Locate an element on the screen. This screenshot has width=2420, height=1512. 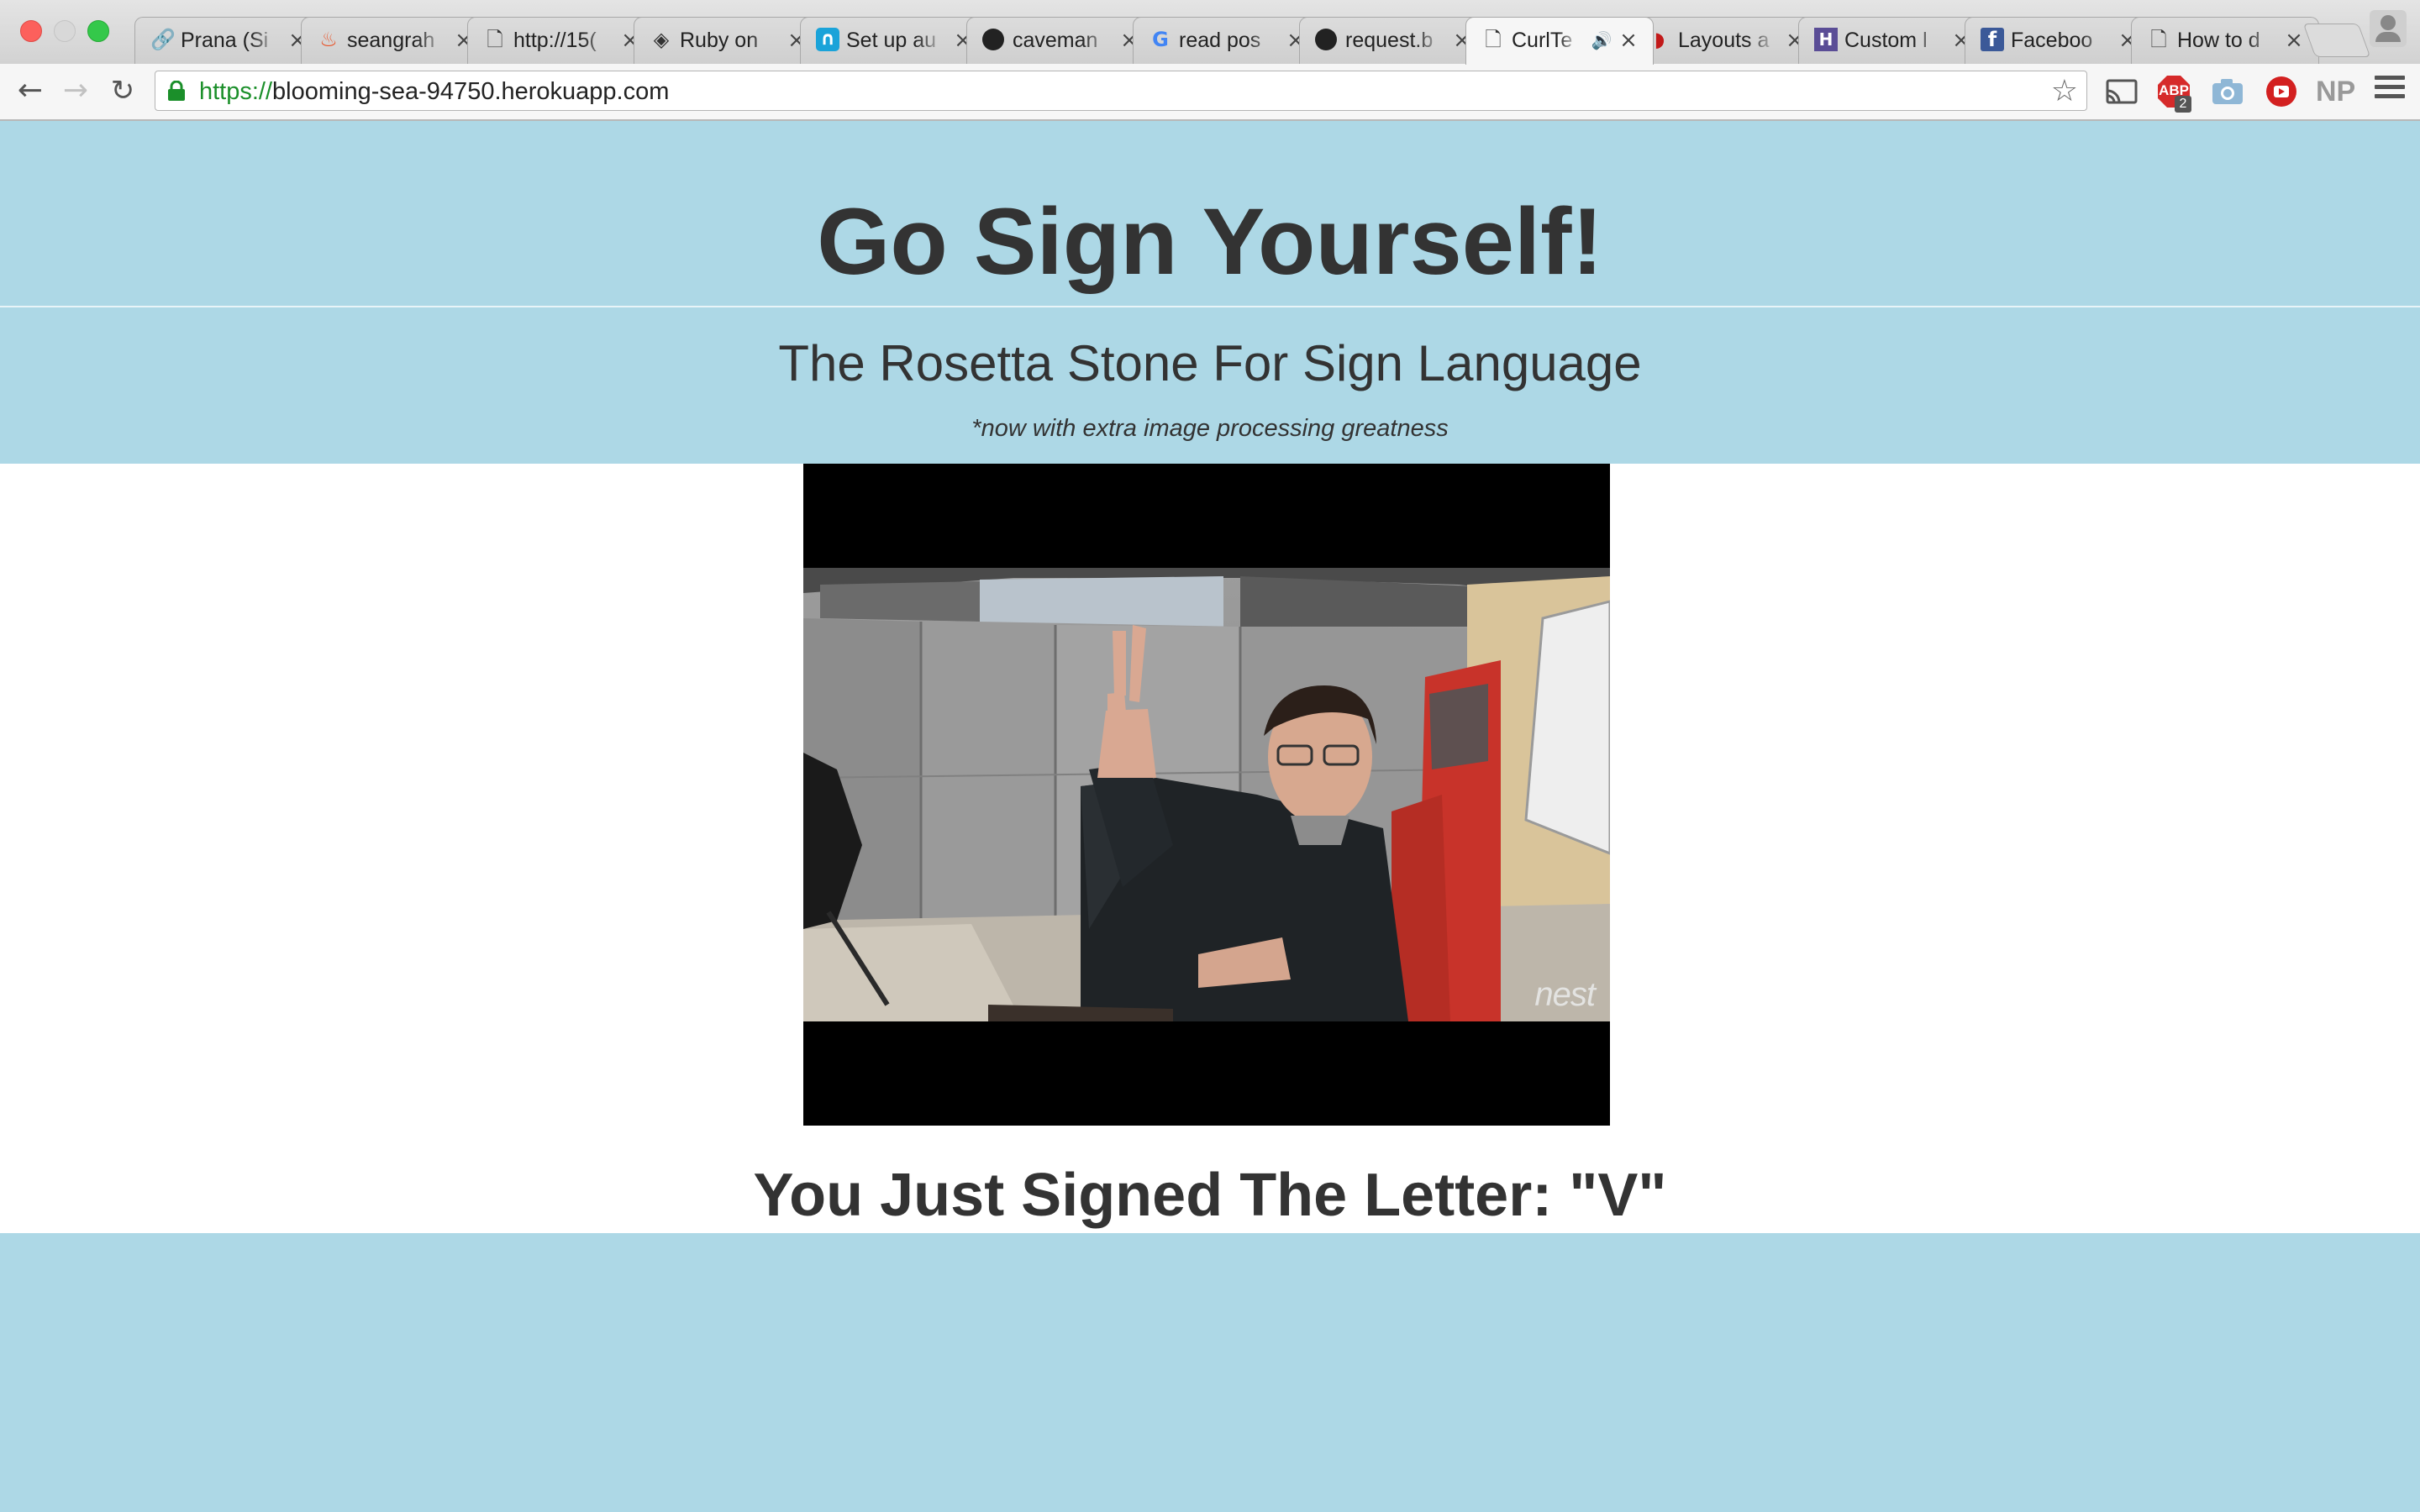
tab-title: caveman is located at coordinates (1055, 40).